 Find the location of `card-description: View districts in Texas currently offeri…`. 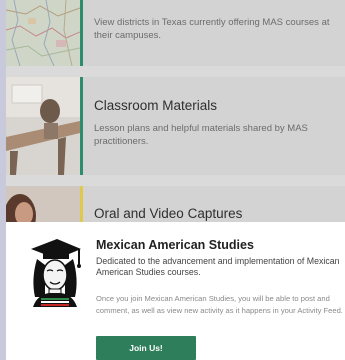

card-description: View districts in Texas currently offeri… is located at coordinates (212, 29).